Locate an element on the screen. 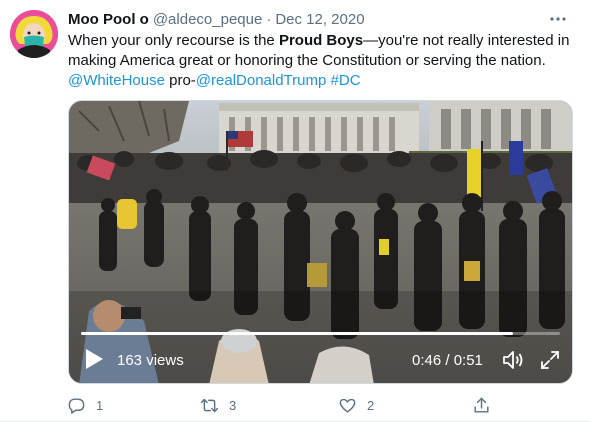 The image size is (590, 422). mention-realdonaldtrump: @realDonaldTrump is located at coordinates (261, 80).